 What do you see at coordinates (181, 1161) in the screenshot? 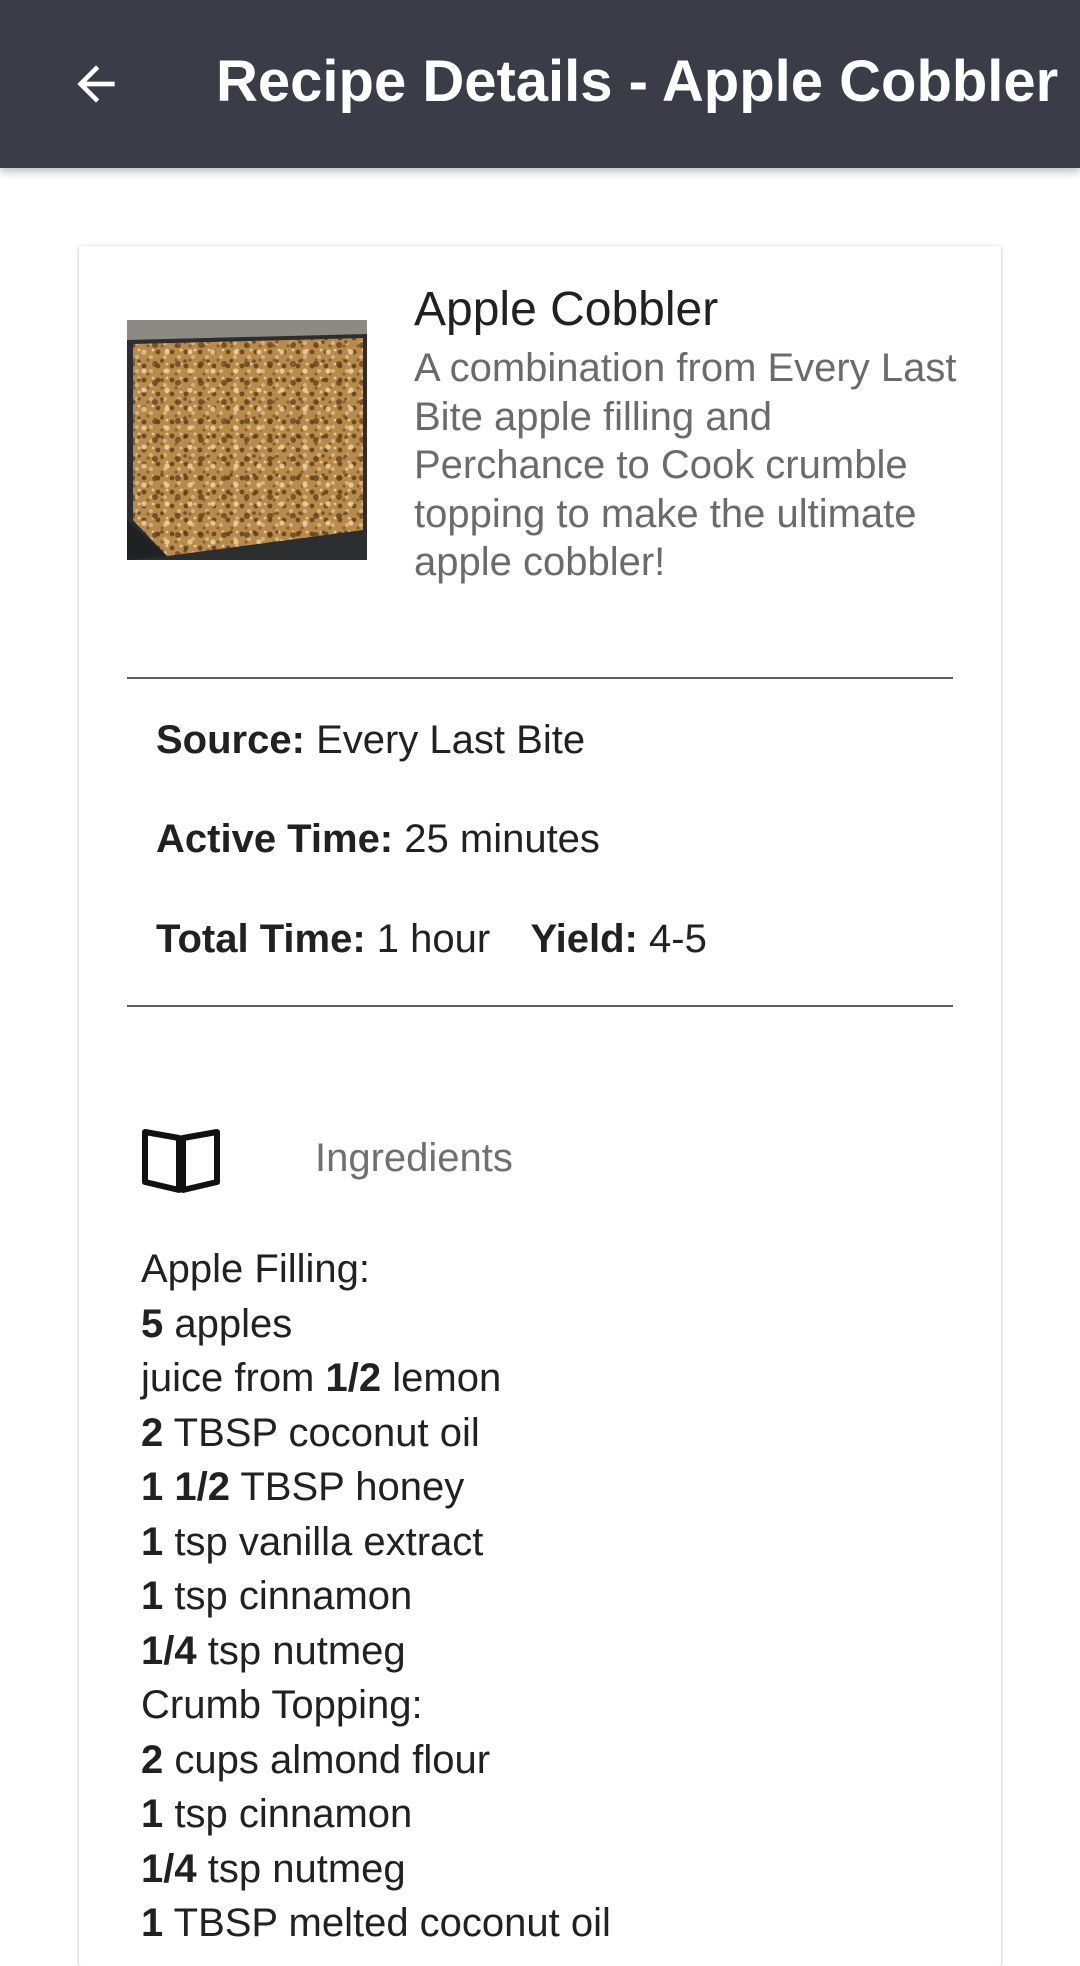
I see `open-book-icon` at bounding box center [181, 1161].